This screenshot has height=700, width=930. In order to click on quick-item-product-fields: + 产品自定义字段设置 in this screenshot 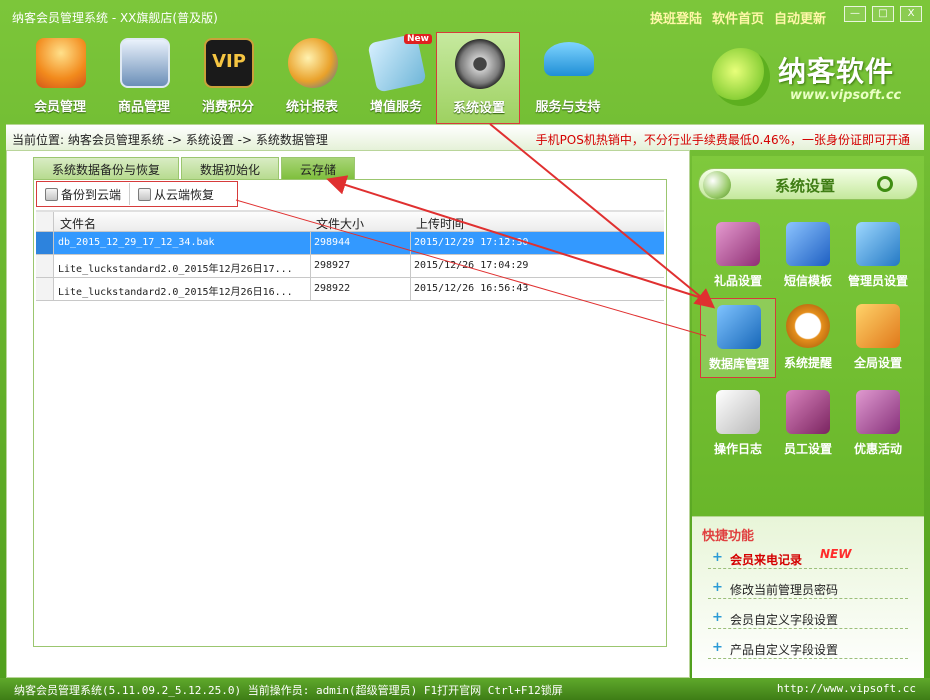, I will do `click(808, 648)`.